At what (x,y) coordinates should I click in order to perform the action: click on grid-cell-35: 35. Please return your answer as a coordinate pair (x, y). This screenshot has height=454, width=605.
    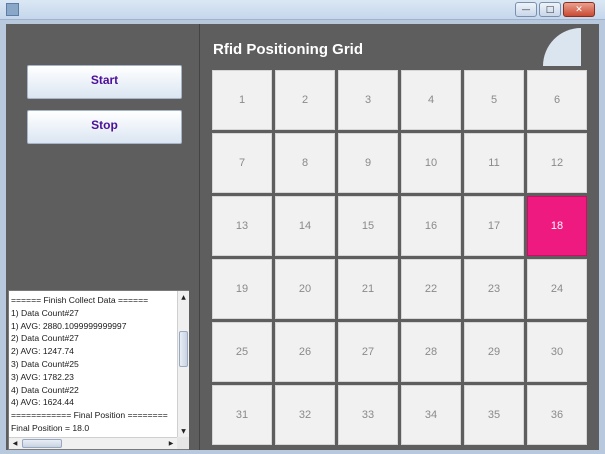
    Looking at the image, I should click on (494, 415).